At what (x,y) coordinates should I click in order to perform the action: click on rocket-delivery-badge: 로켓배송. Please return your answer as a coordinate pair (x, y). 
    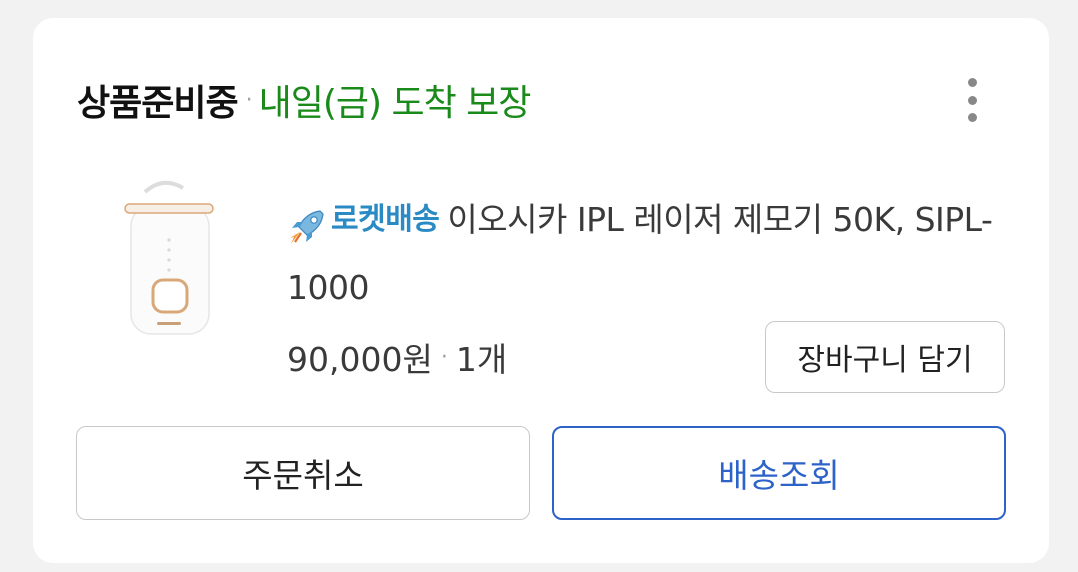
    Looking at the image, I should click on (363, 220).